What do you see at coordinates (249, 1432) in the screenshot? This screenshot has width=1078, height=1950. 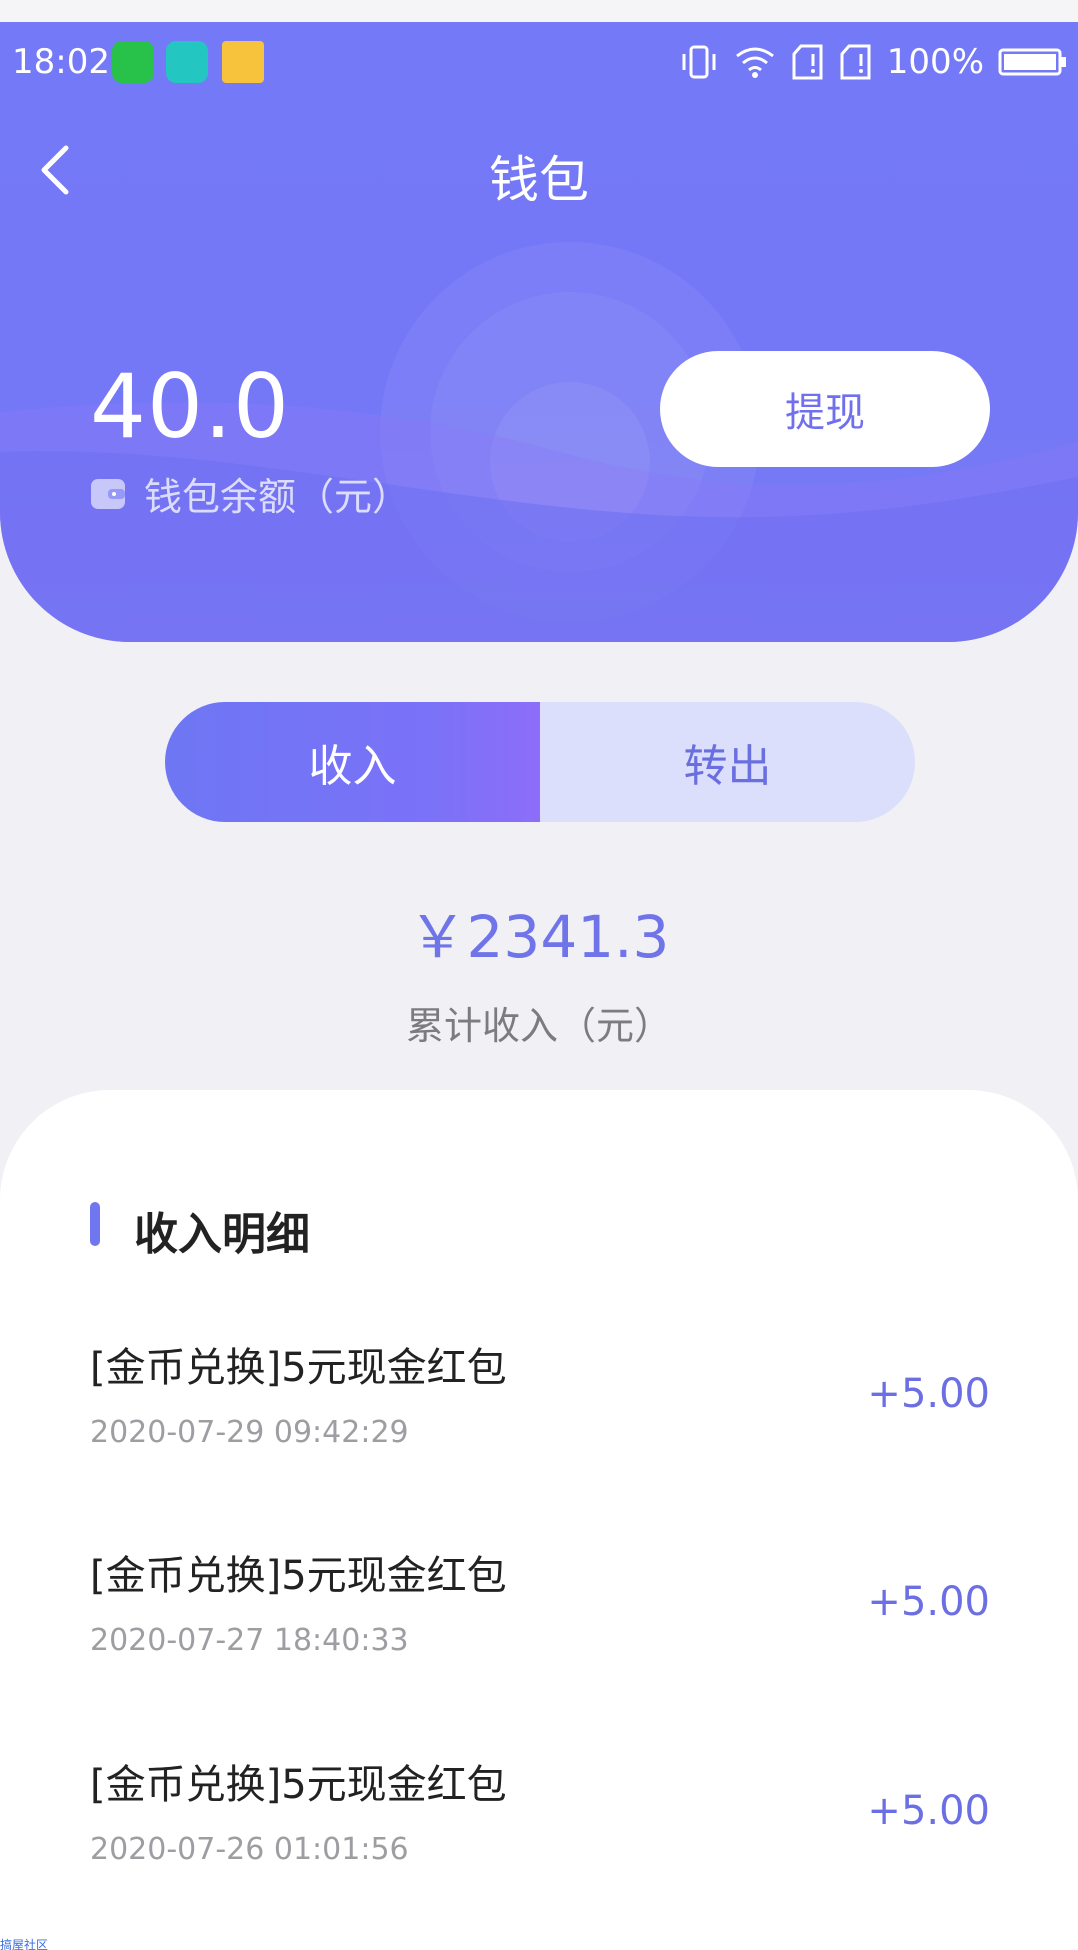 I see `record-time: 2020-07-29 09:42:29` at bounding box center [249, 1432].